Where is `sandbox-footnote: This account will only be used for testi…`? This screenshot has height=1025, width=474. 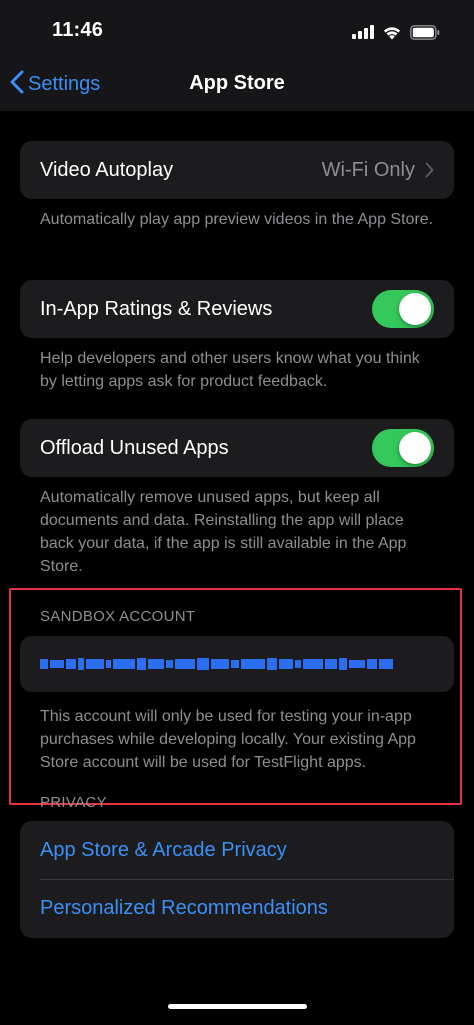
sandbox-footnote: This account will only be used for testi… is located at coordinates (228, 739).